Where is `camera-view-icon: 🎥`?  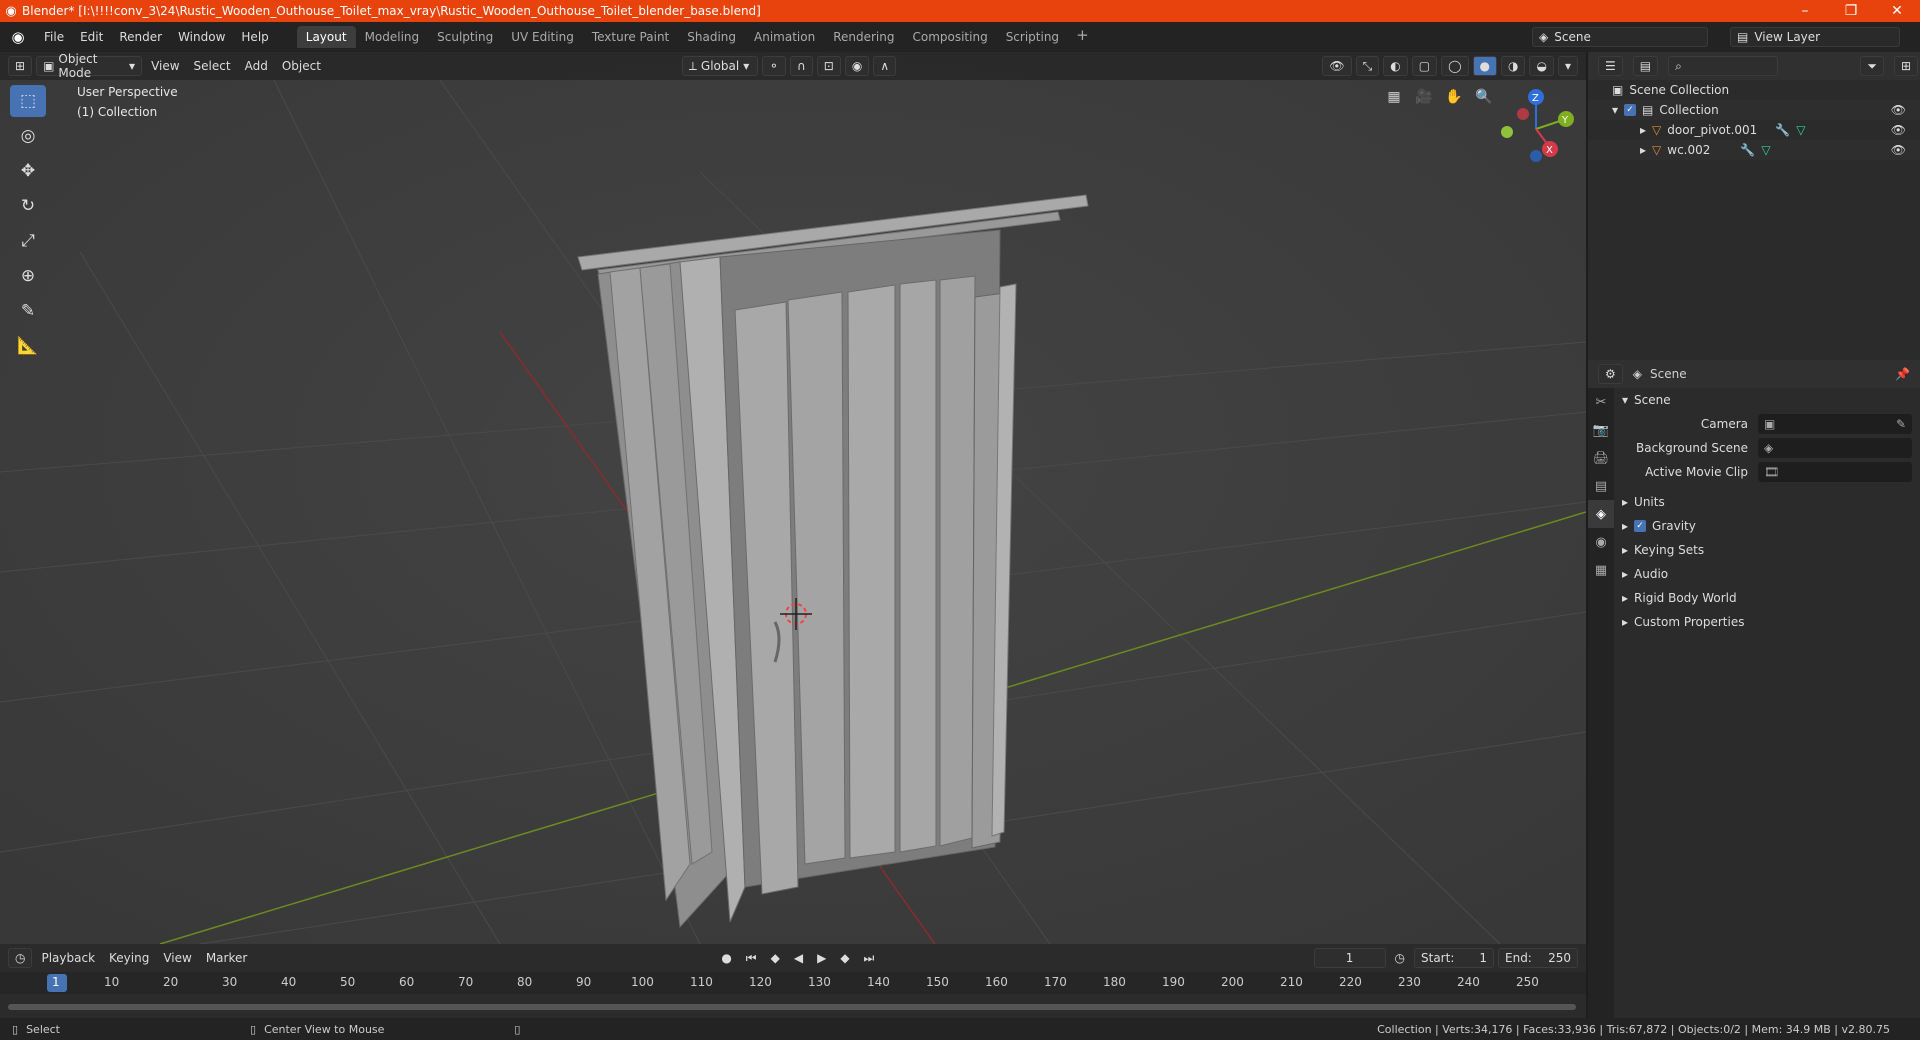
camera-view-icon: 🎥 is located at coordinates (1424, 97).